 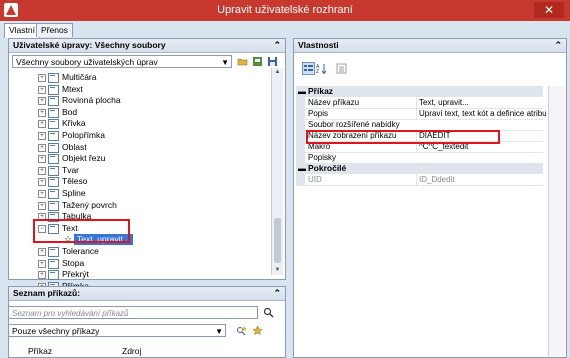 I want to click on property-value: ID_Ddedit, so click(x=481, y=179).